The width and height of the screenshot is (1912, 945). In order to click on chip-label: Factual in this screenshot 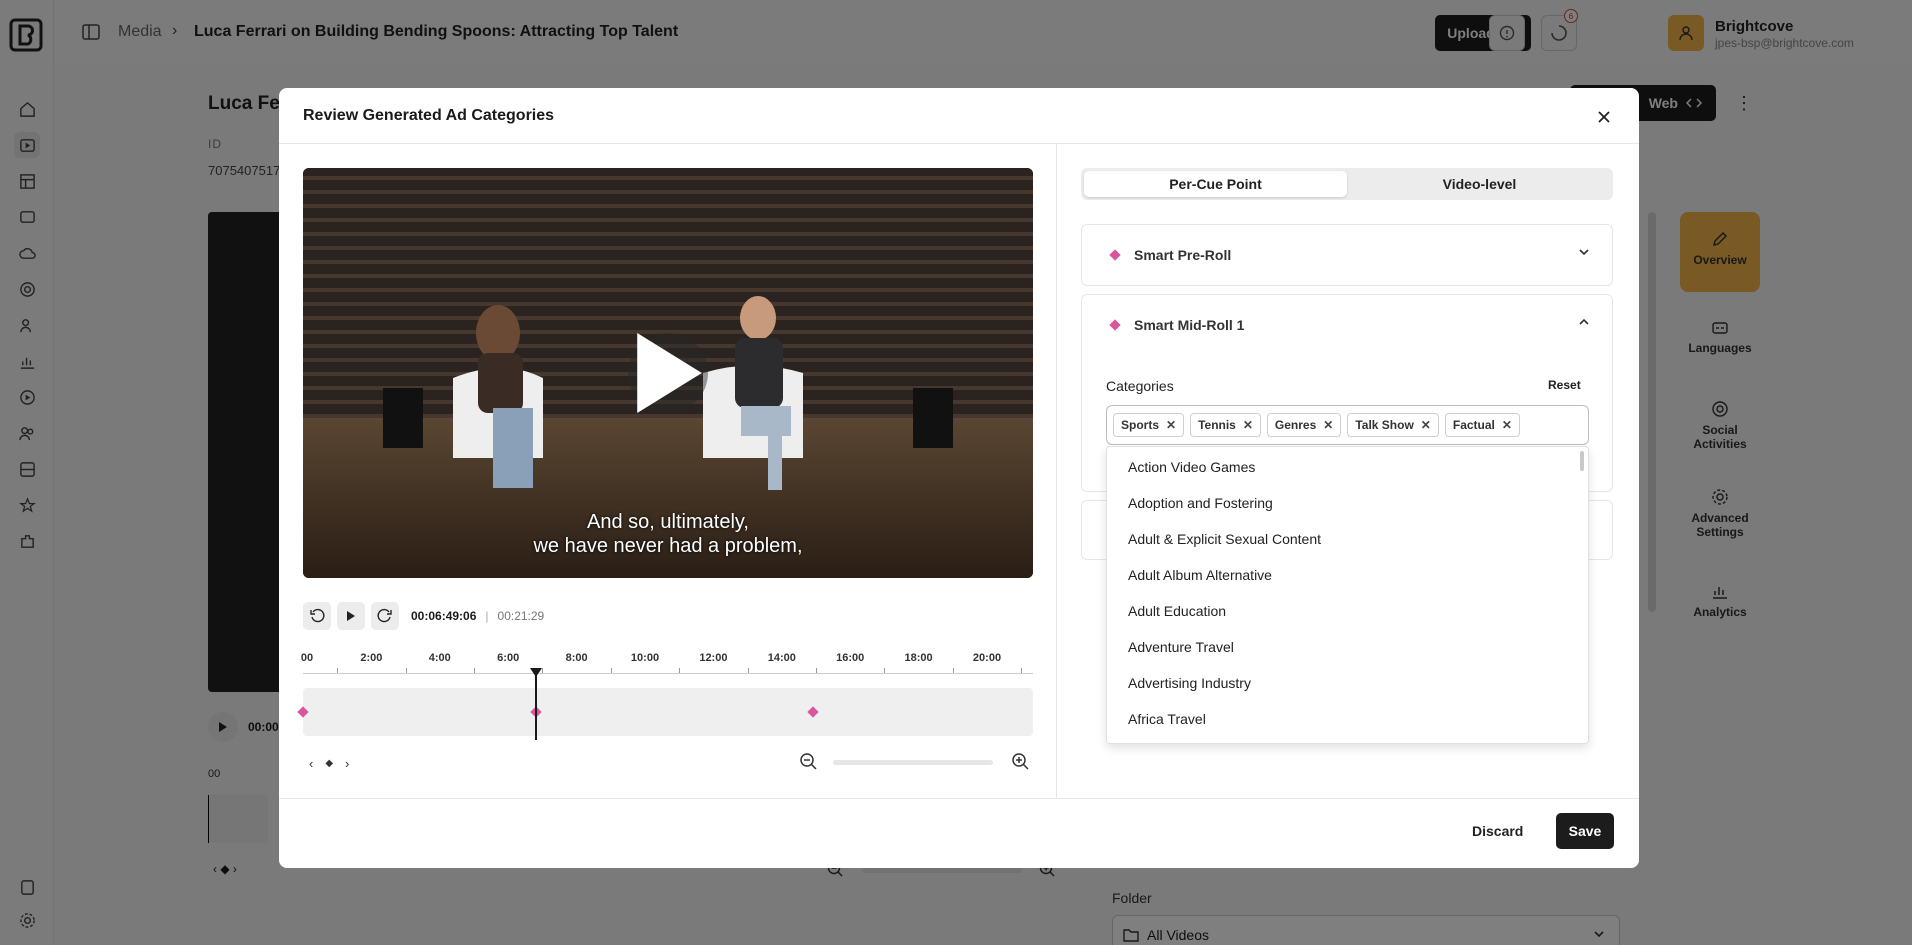, I will do `click(1473, 425)`.